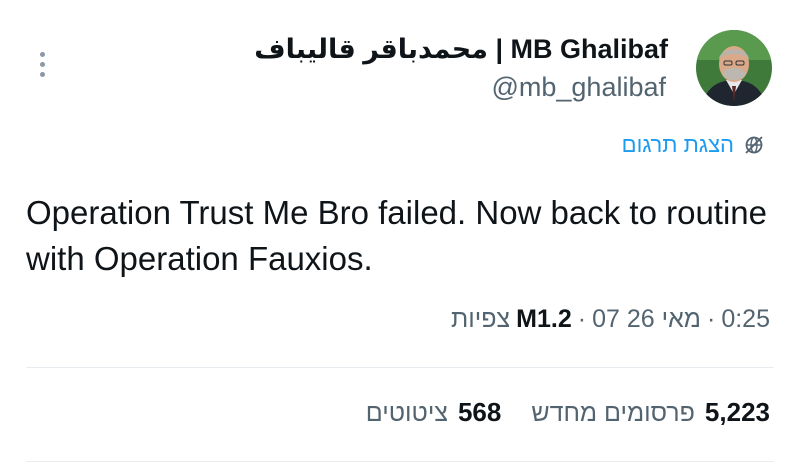 The height and width of the screenshot is (466, 800). What do you see at coordinates (578, 87) in the screenshot?
I see `author-handle: @mb_ghalibaf` at bounding box center [578, 87].